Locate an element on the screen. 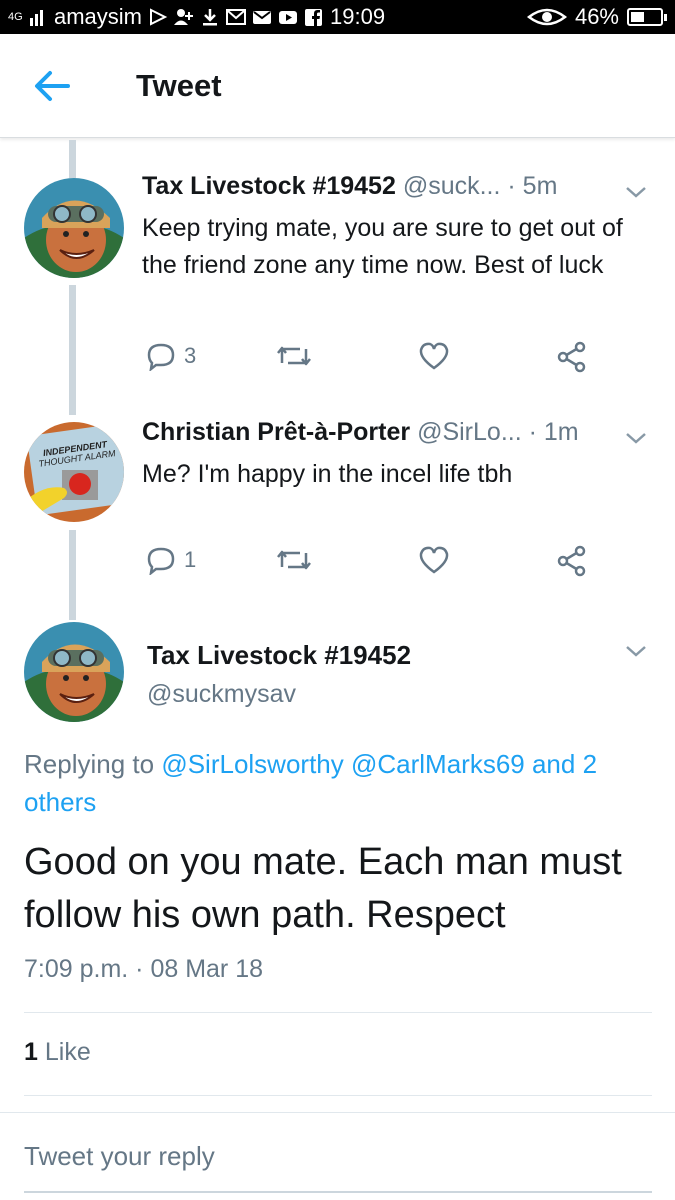 The width and height of the screenshot is (675, 1200). reply-count: 3 is located at coordinates (190, 355).